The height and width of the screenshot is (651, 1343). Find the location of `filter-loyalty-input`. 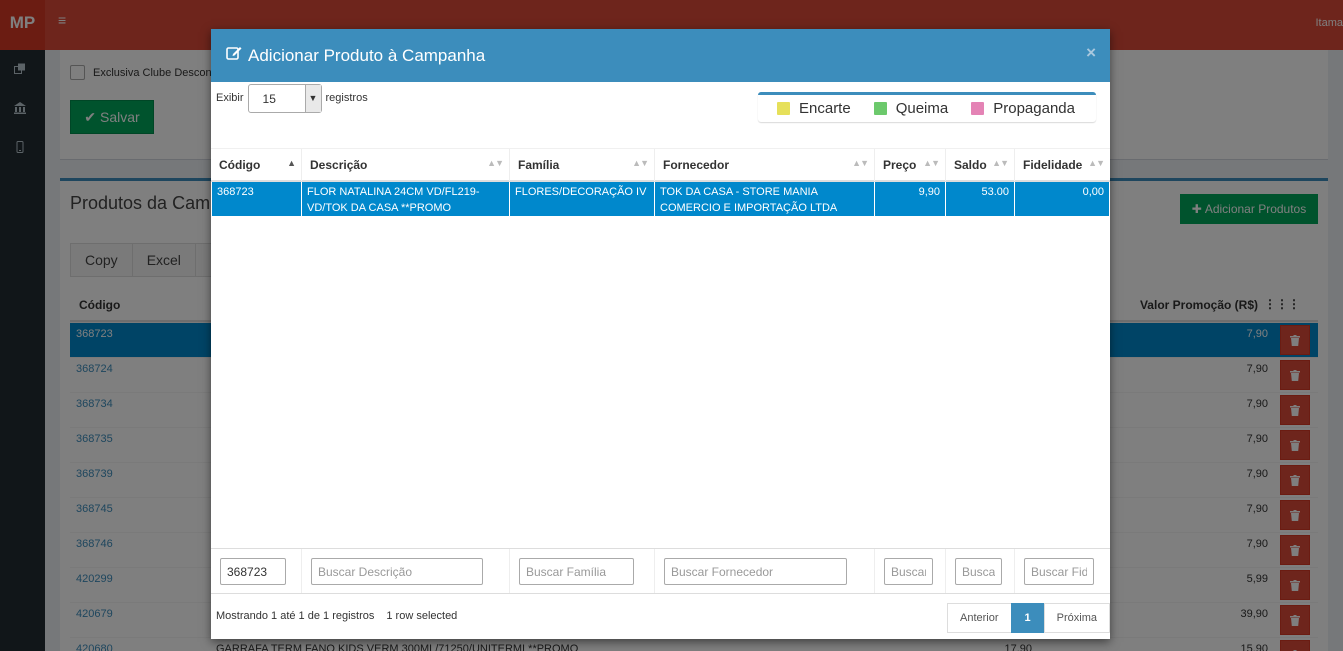

filter-loyalty-input is located at coordinates (1059, 571).